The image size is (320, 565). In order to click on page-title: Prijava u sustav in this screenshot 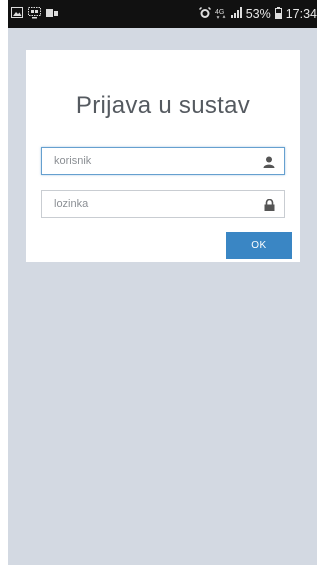, I will do `click(163, 105)`.